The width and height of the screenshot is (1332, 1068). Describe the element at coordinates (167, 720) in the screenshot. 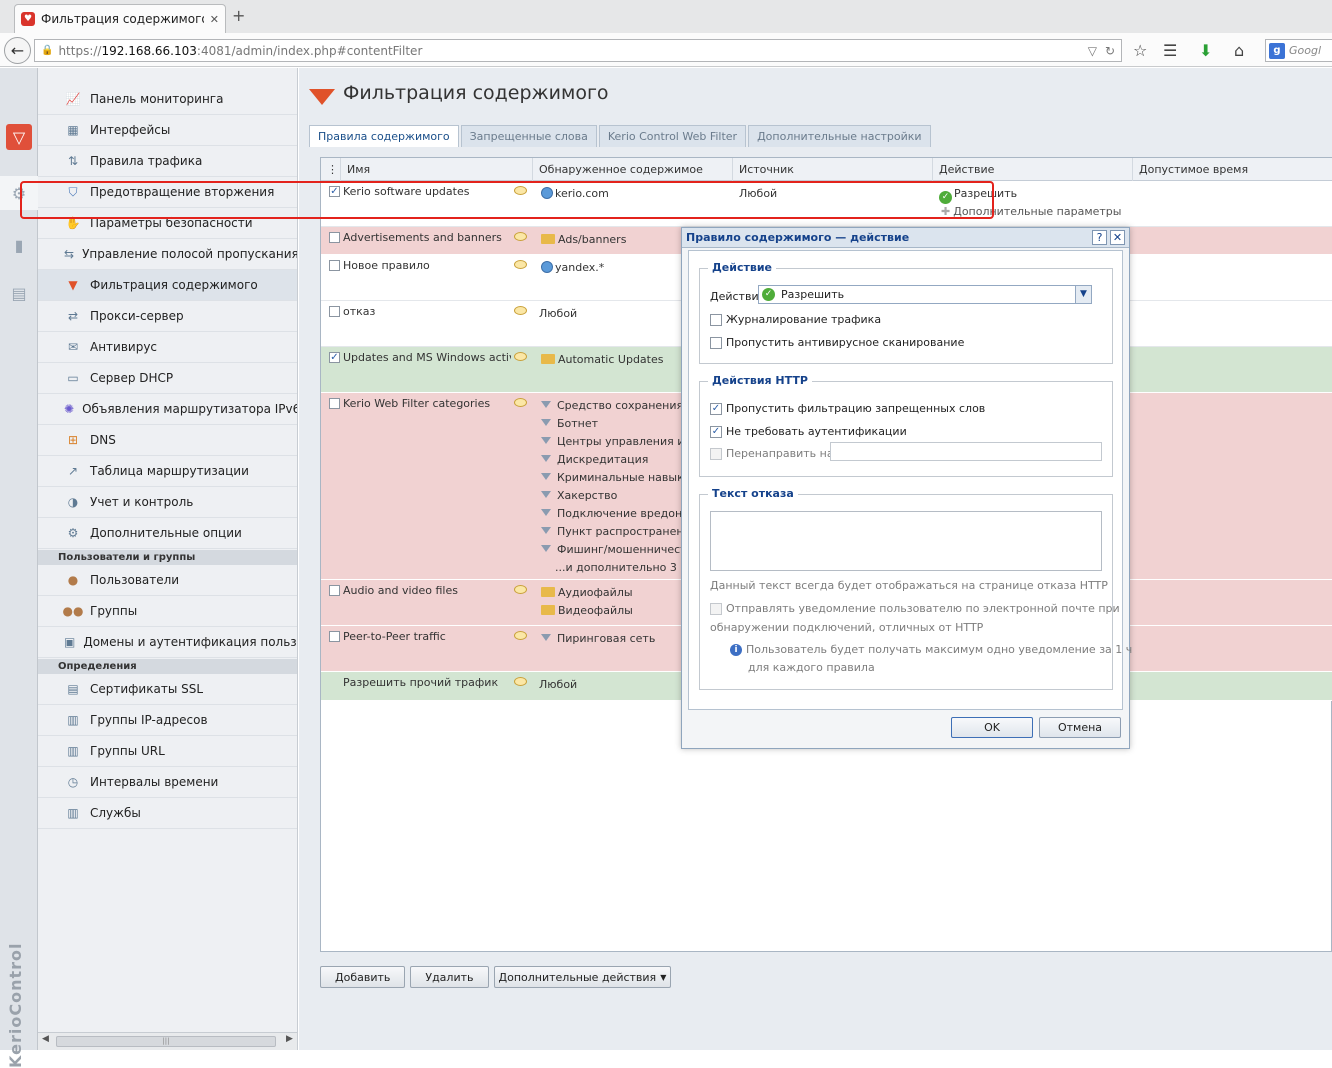

I see `sidebar-item-ip-group: ▥ Группы IP-адресов` at that location.